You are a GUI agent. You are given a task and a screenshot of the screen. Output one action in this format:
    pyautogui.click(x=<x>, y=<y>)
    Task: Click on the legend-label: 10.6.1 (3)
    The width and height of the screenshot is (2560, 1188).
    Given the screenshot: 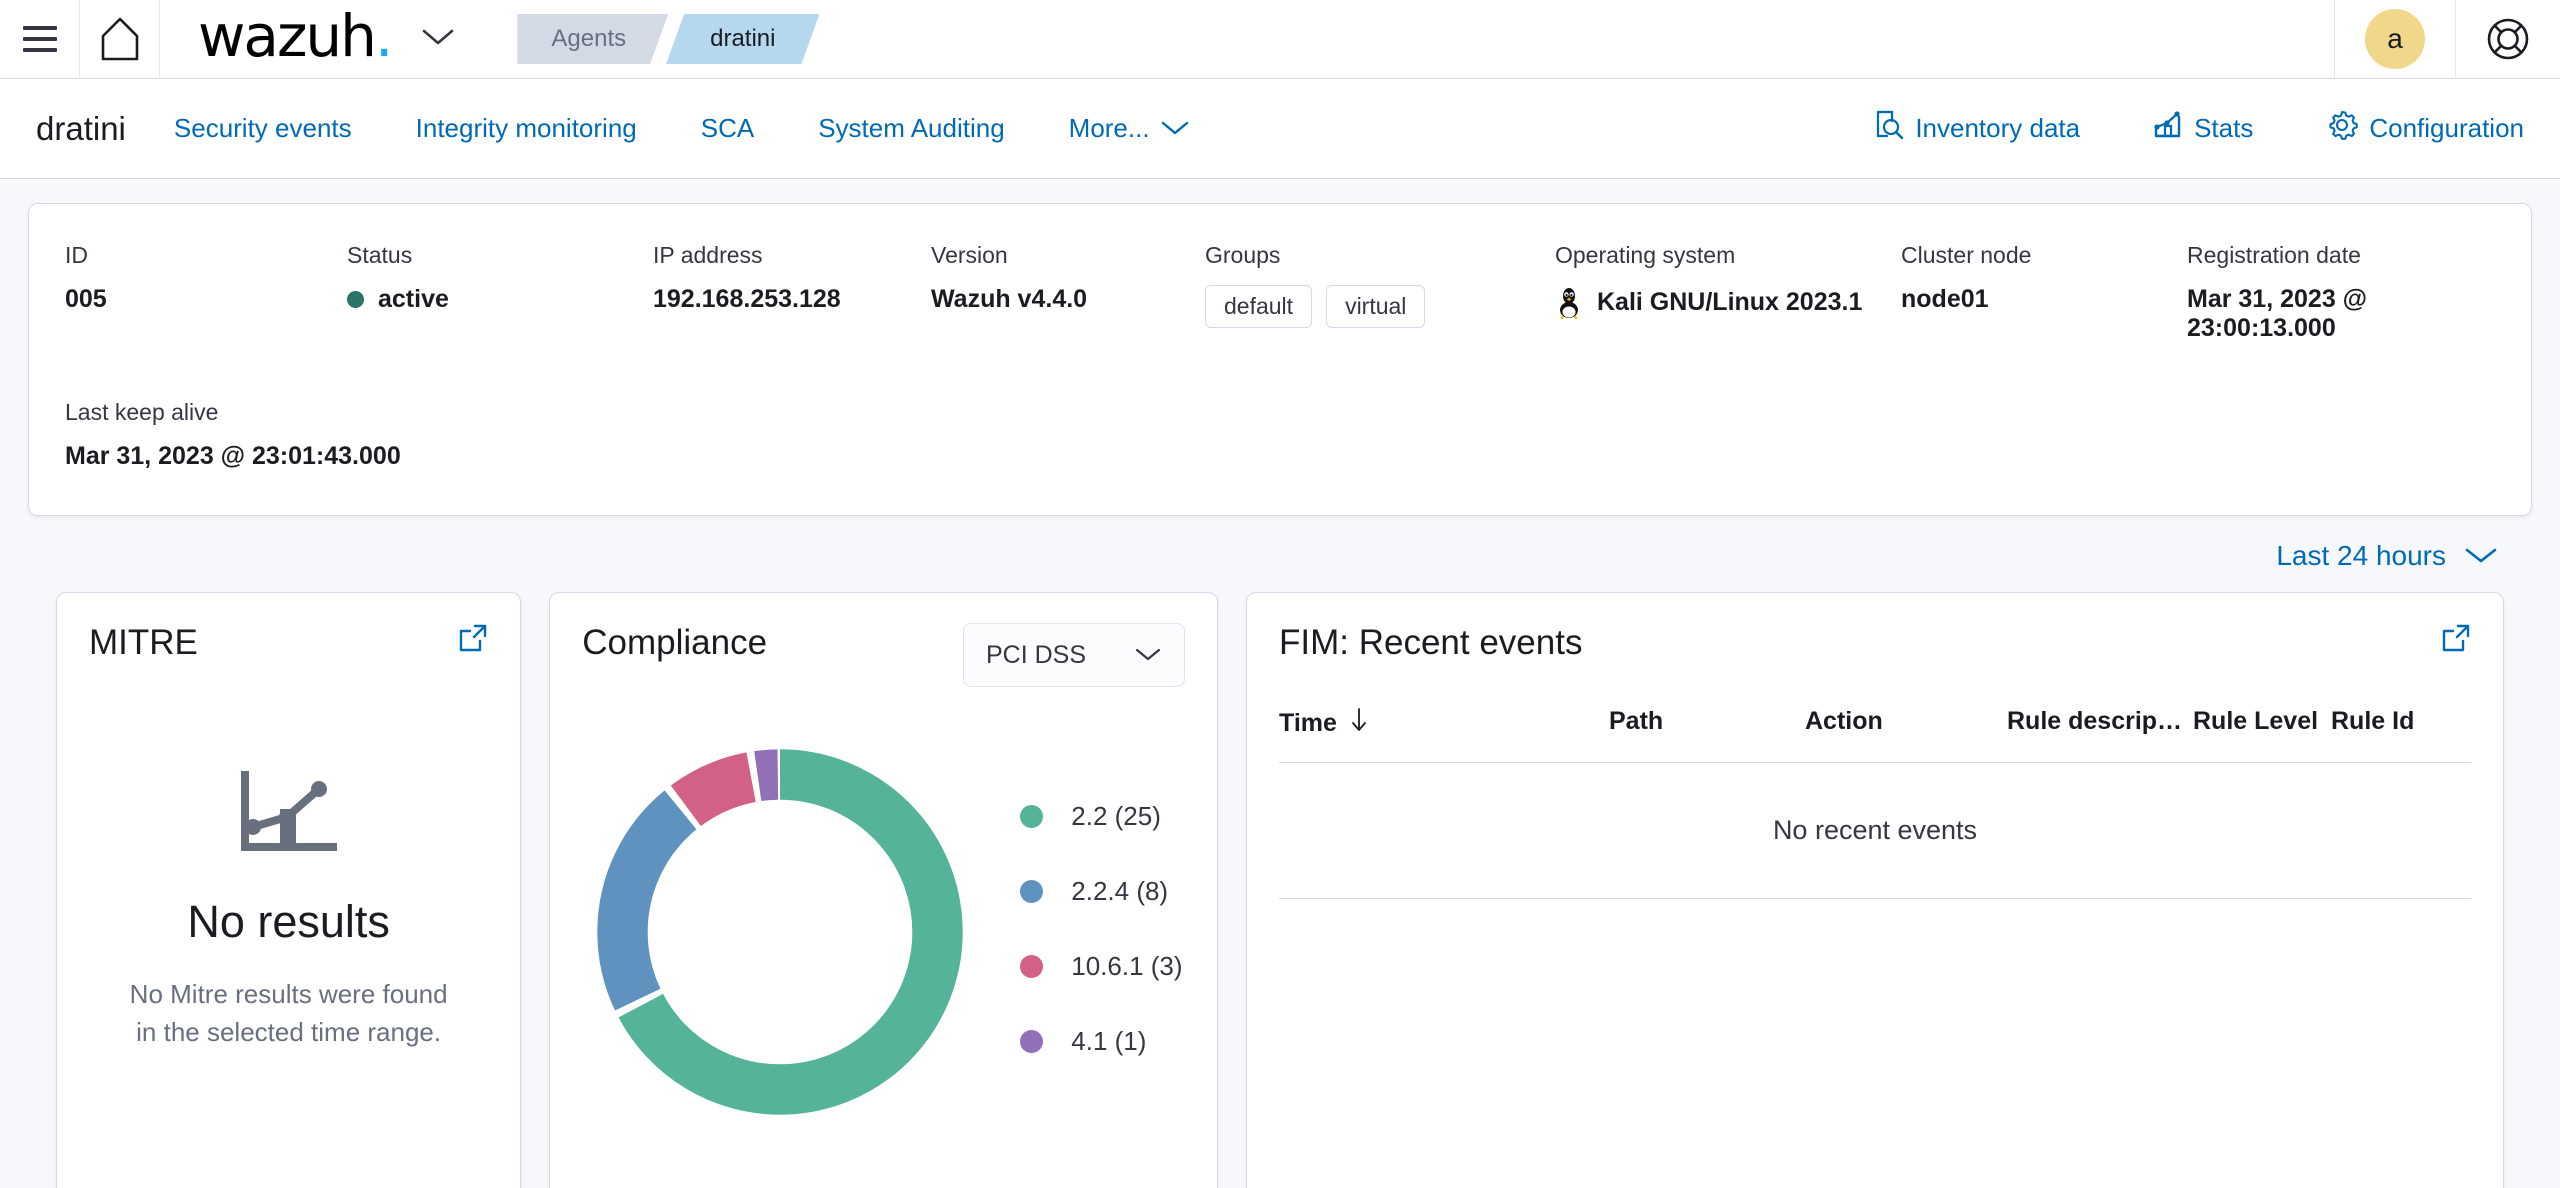 What is the action you would take?
    pyautogui.click(x=1127, y=965)
    